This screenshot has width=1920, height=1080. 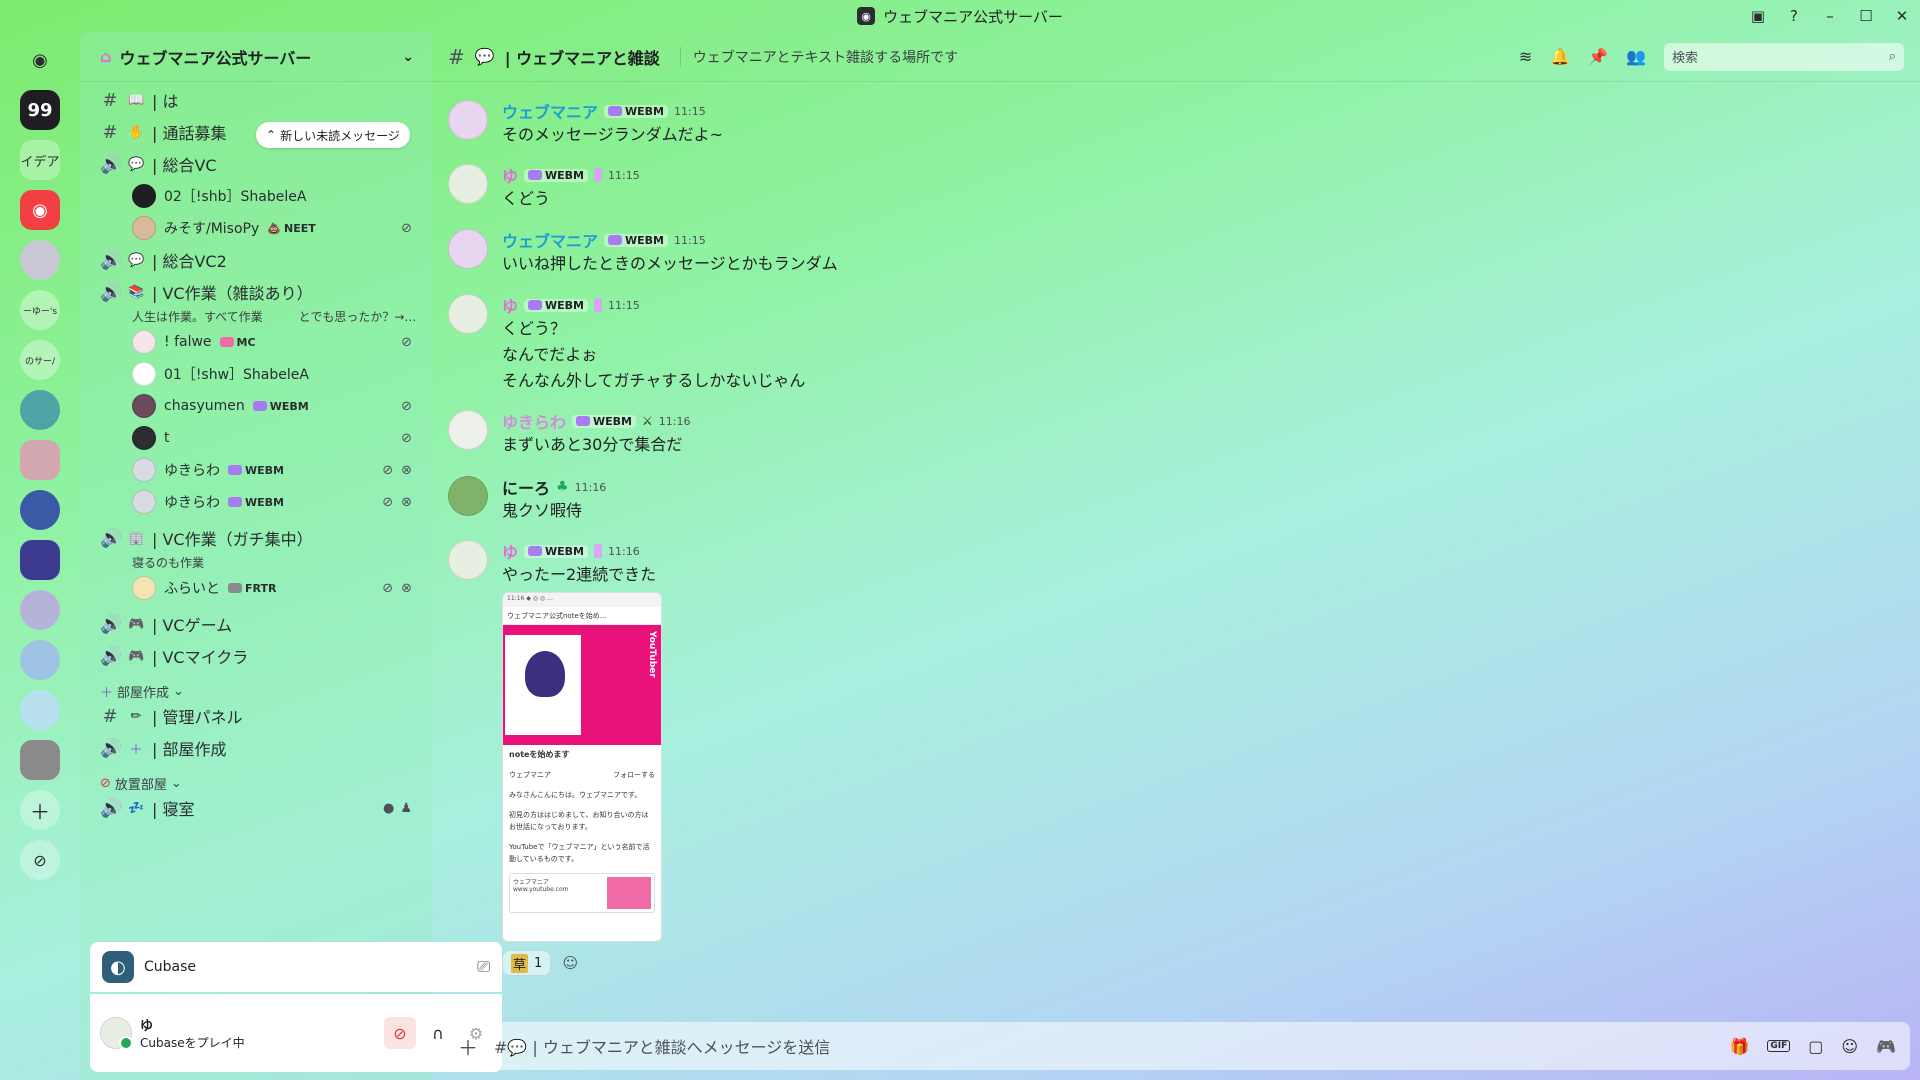 I want to click on gamepad-icon: 🎮, so click(x=1886, y=1046).